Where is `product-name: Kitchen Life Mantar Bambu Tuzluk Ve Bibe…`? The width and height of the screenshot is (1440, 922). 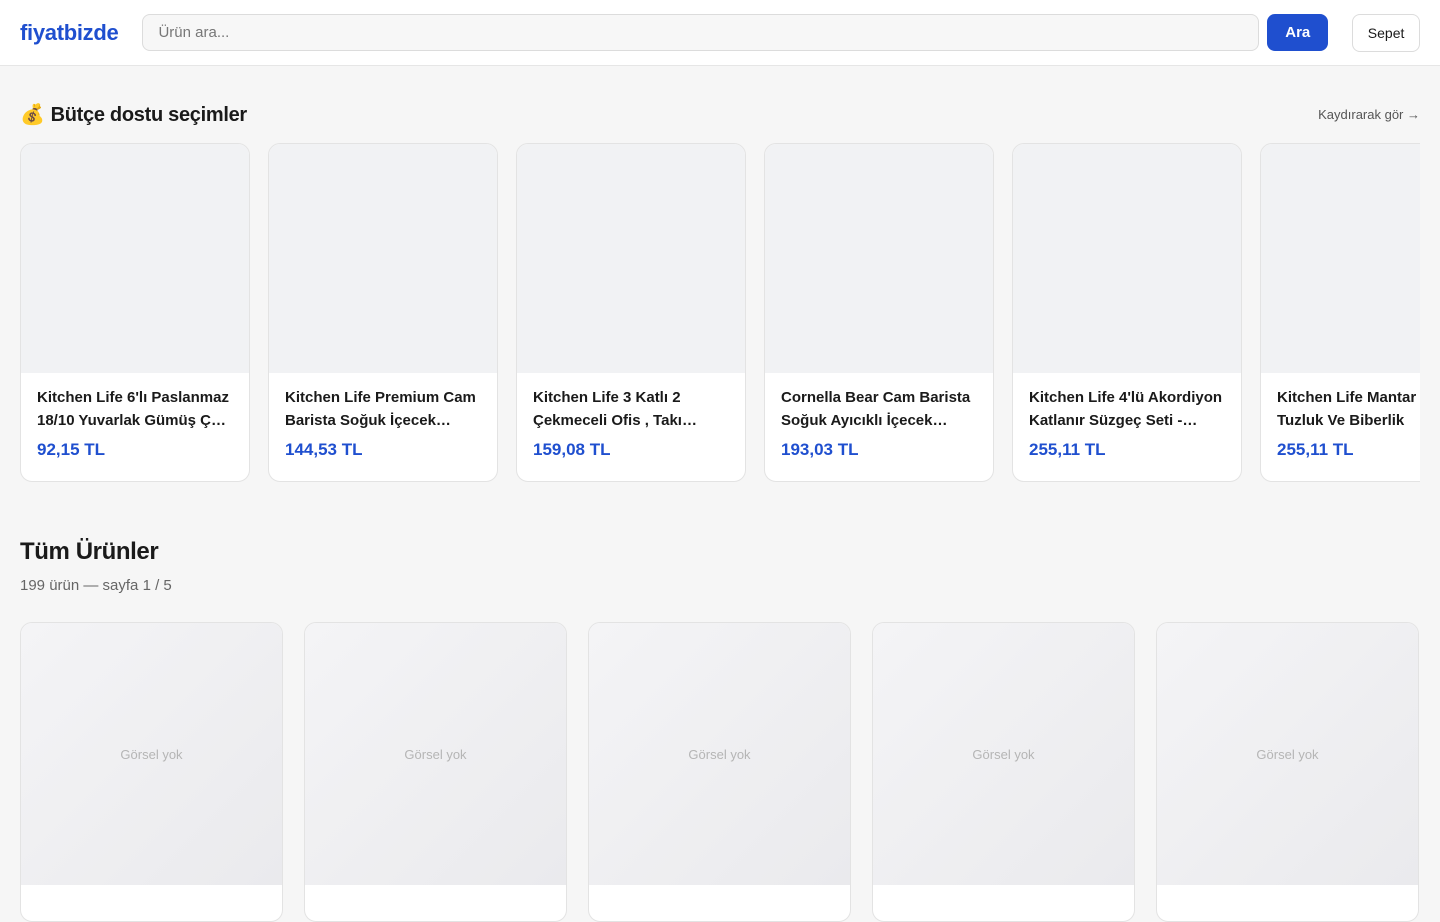 product-name: Kitchen Life Mantar Bambu Tuzluk Ve Bibe… is located at coordinates (1348, 409).